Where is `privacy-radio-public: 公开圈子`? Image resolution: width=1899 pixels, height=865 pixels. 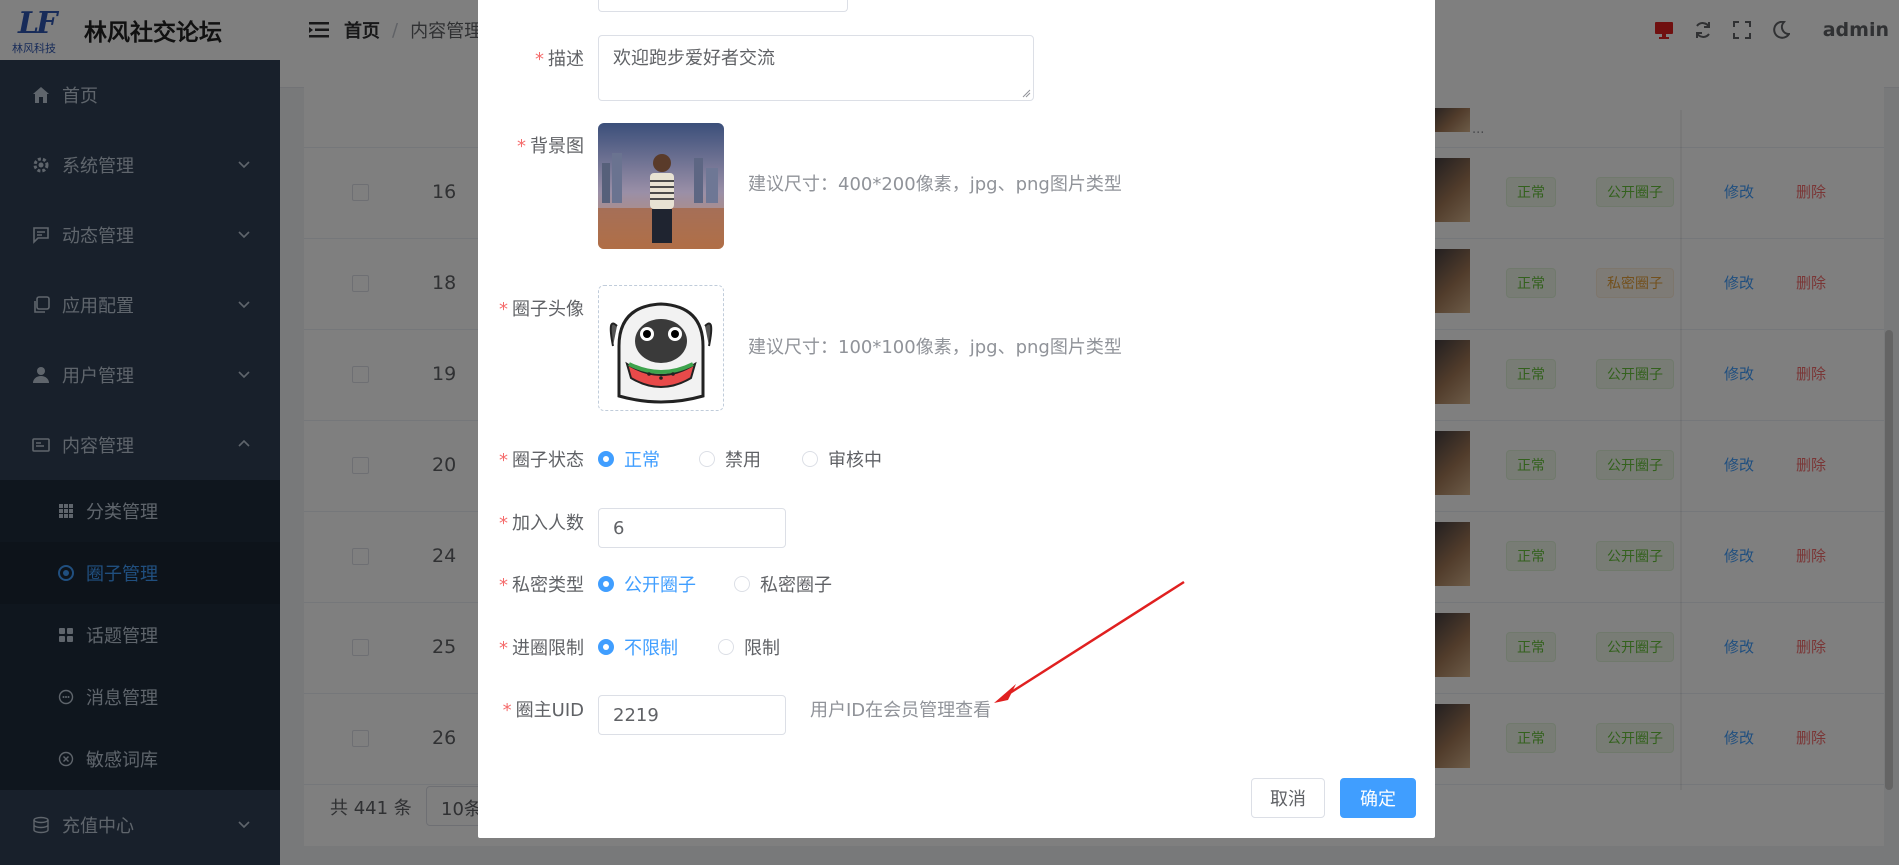 privacy-radio-public: 公开圈子 is located at coordinates (647, 584).